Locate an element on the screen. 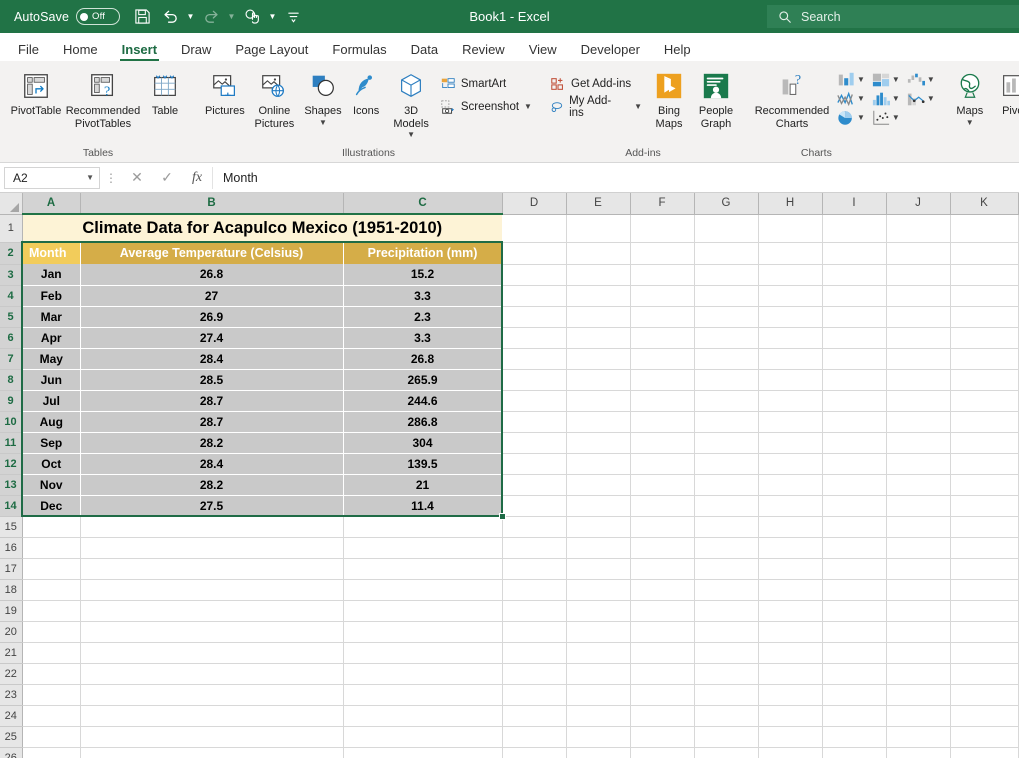  cell-d12 is located at coordinates (534, 464).